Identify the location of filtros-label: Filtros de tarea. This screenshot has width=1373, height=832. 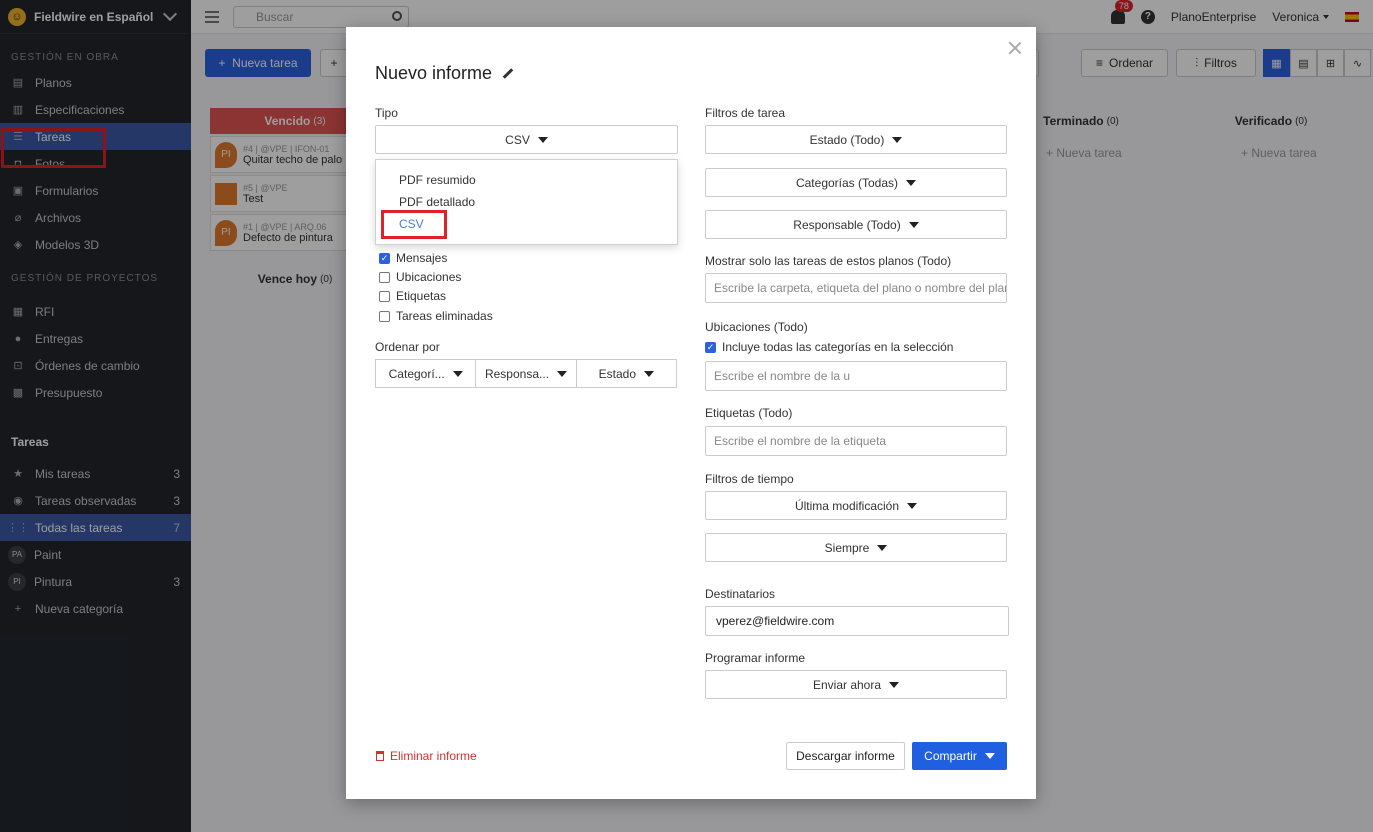
(745, 113).